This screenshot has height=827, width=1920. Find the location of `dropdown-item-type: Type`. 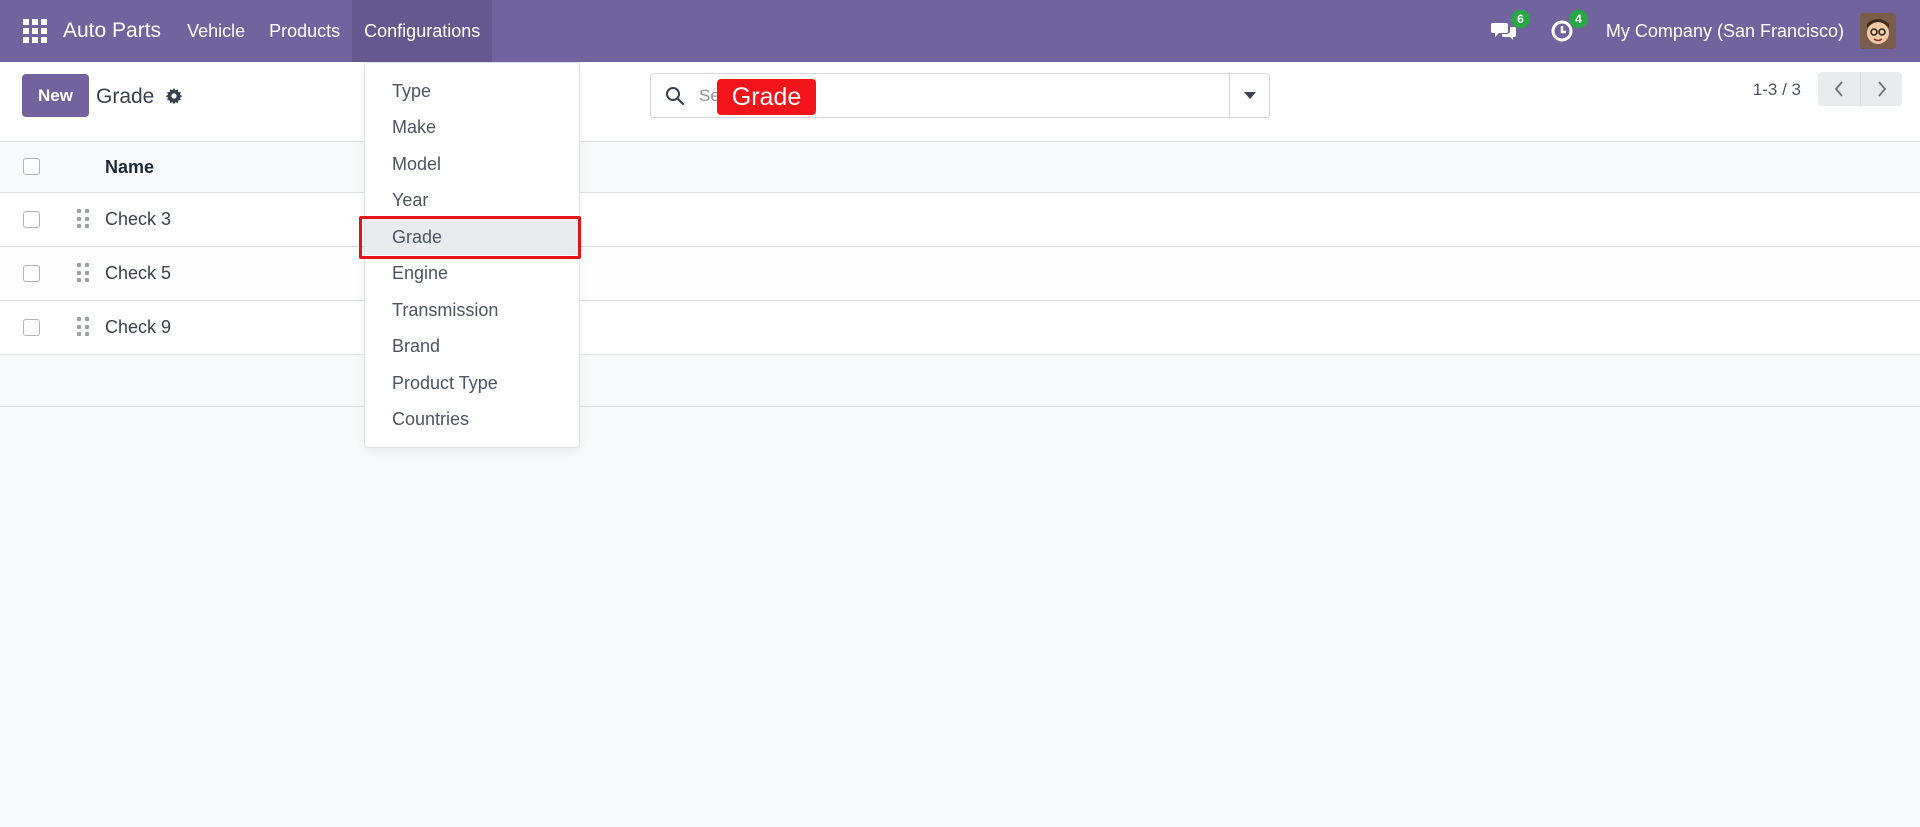

dropdown-item-type: Type is located at coordinates (472, 91).